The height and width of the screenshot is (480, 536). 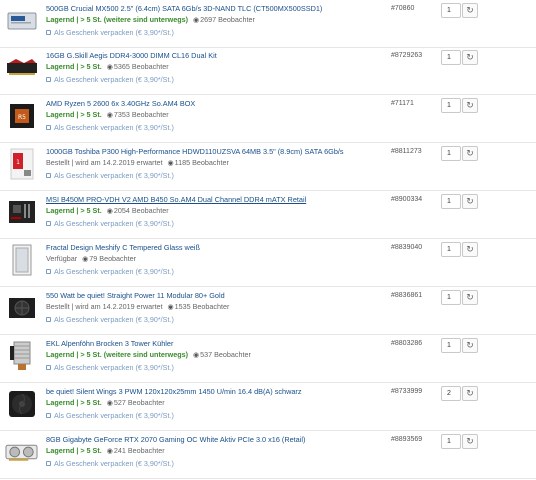 What do you see at coordinates (403, 8) in the screenshot?
I see `article-number: #70860` at bounding box center [403, 8].